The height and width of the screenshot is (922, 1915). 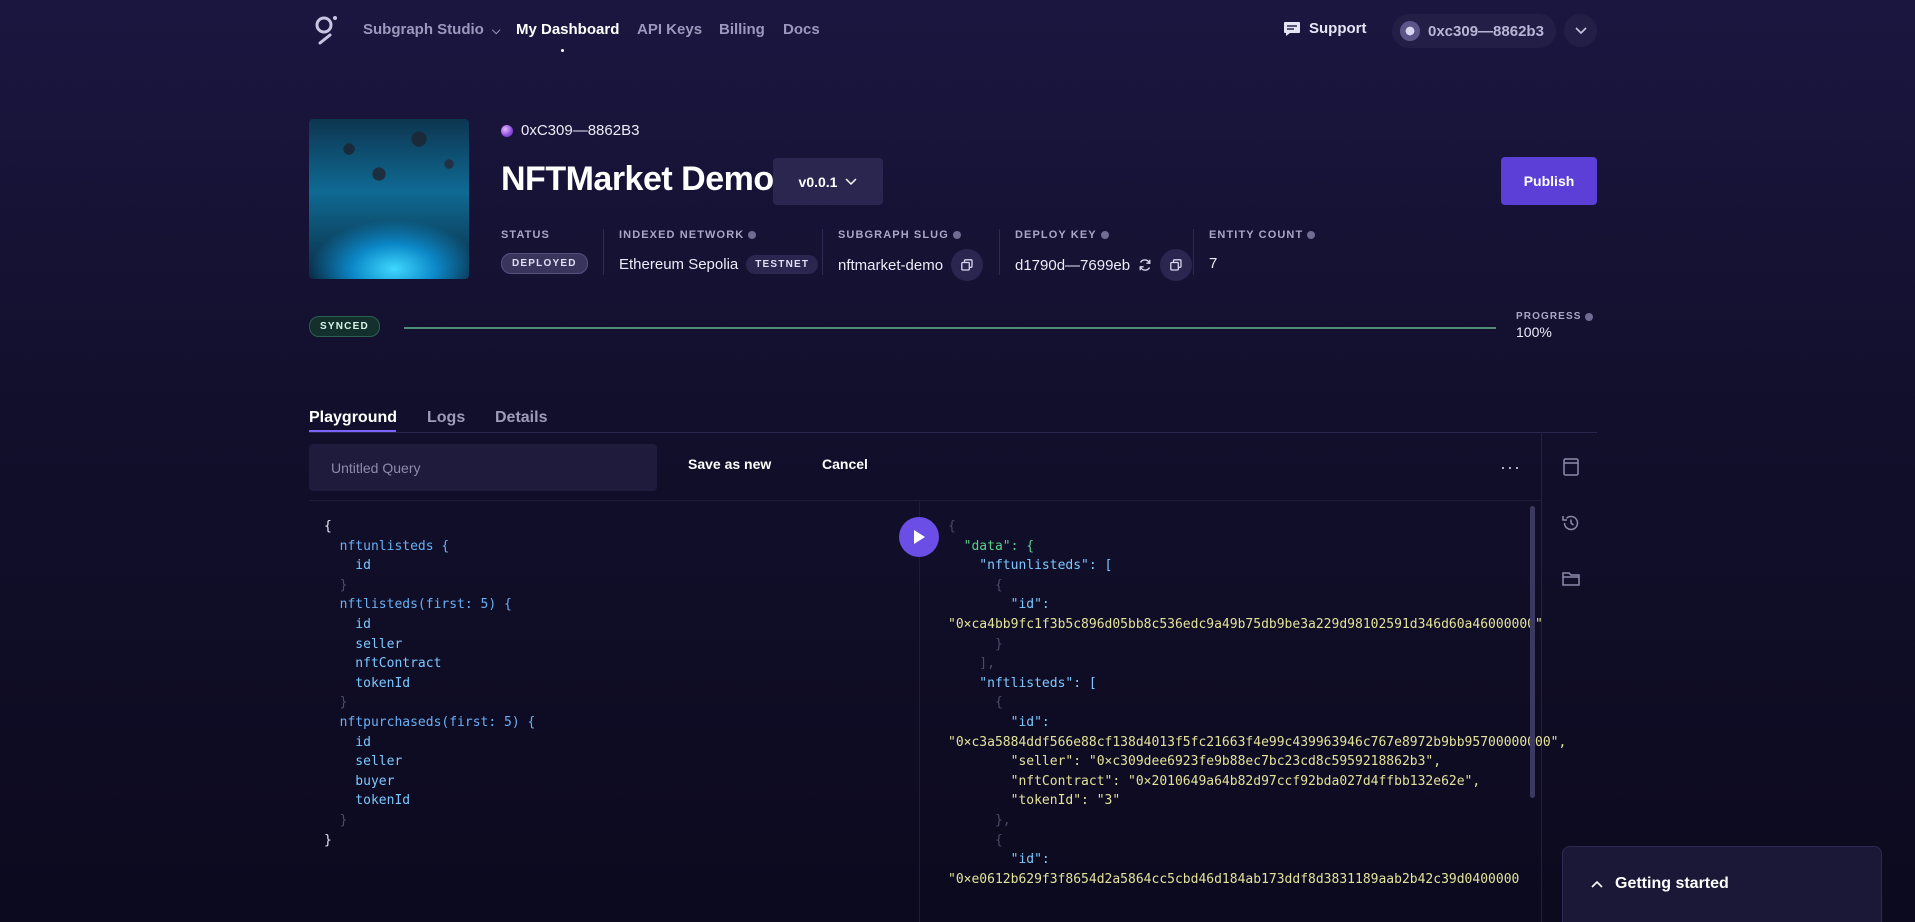 What do you see at coordinates (1145, 265) in the screenshot?
I see `refresh-icon` at bounding box center [1145, 265].